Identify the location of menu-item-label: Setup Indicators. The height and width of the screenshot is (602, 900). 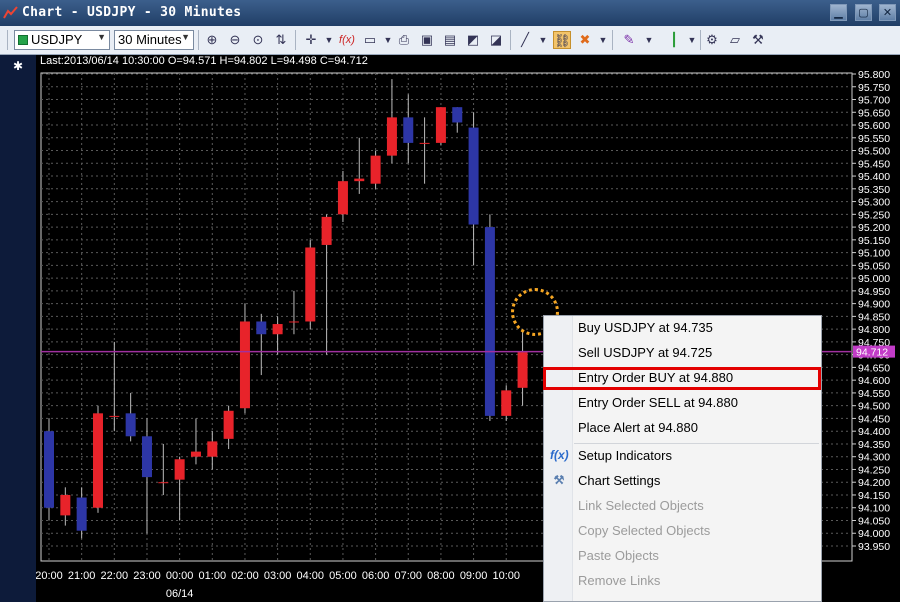
(625, 455).